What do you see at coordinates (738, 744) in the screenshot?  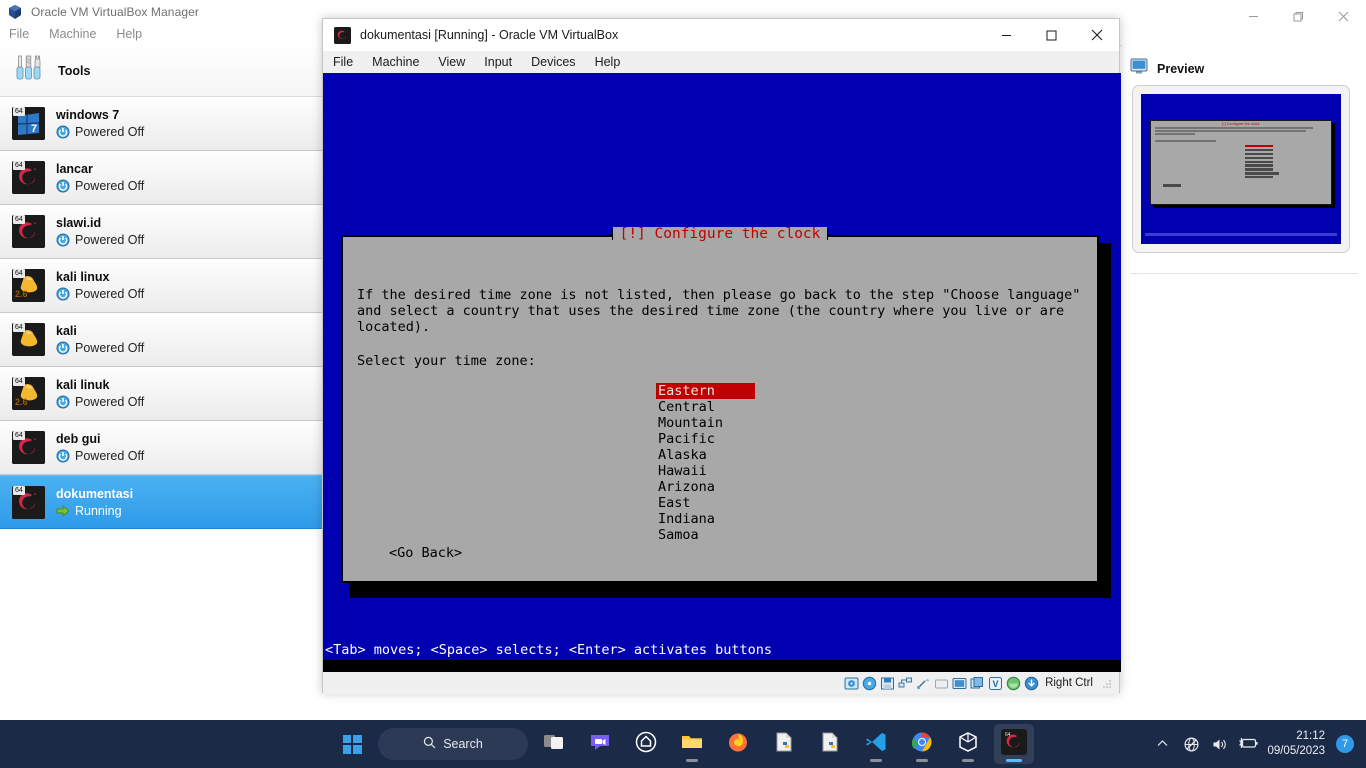 I see `taskbar-item-firefox` at bounding box center [738, 744].